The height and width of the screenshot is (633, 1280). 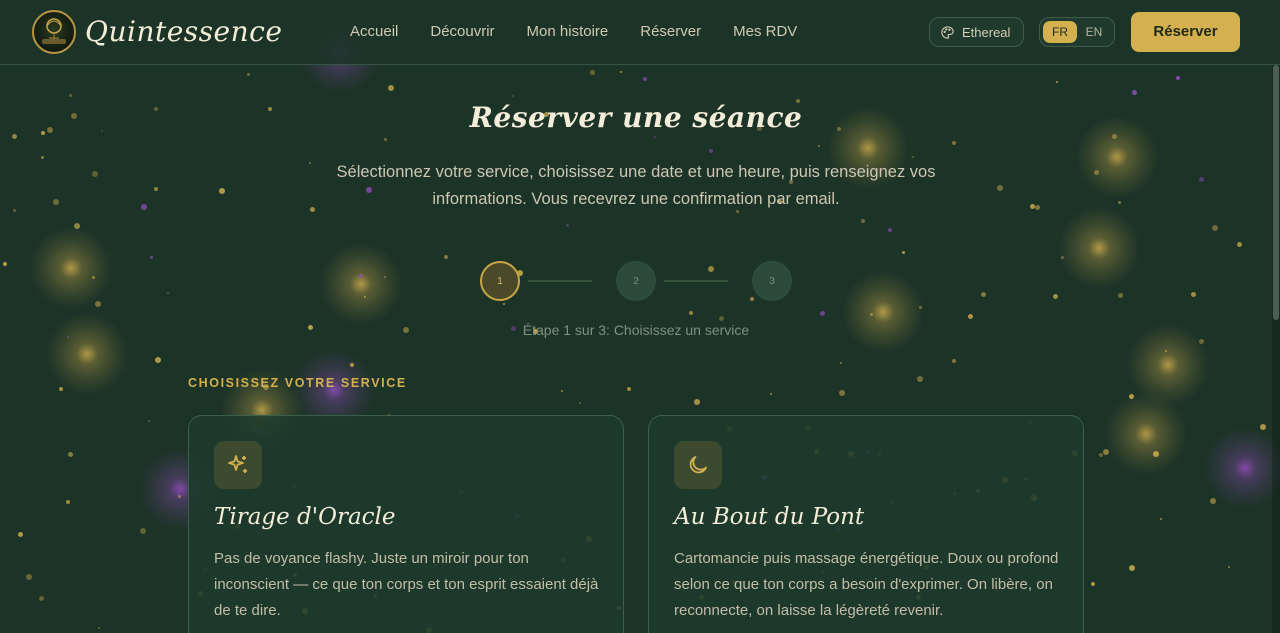 I want to click on page-title: Réserver une séance, so click(x=636, y=117).